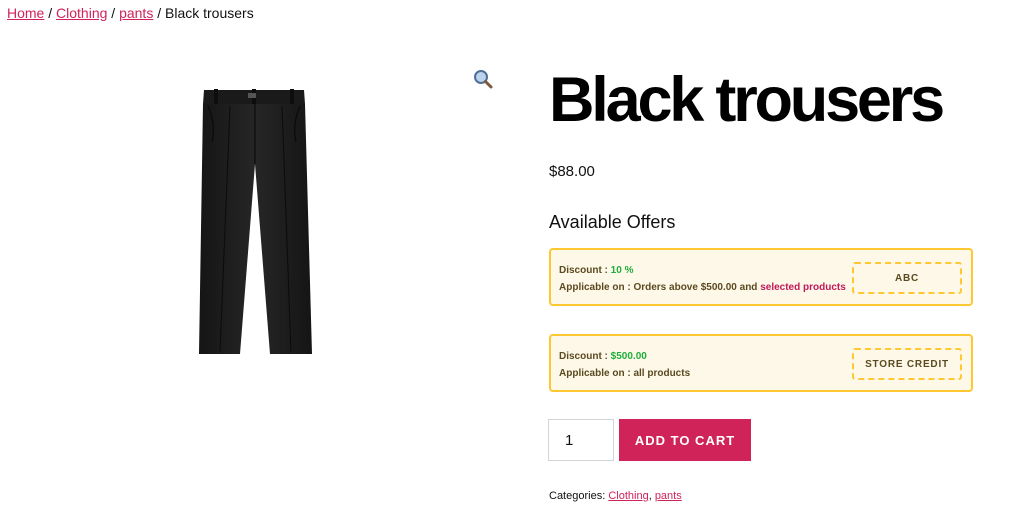 The height and width of the screenshot is (512, 1024). I want to click on offer-discount-line: Discount : 10 %, so click(596, 270).